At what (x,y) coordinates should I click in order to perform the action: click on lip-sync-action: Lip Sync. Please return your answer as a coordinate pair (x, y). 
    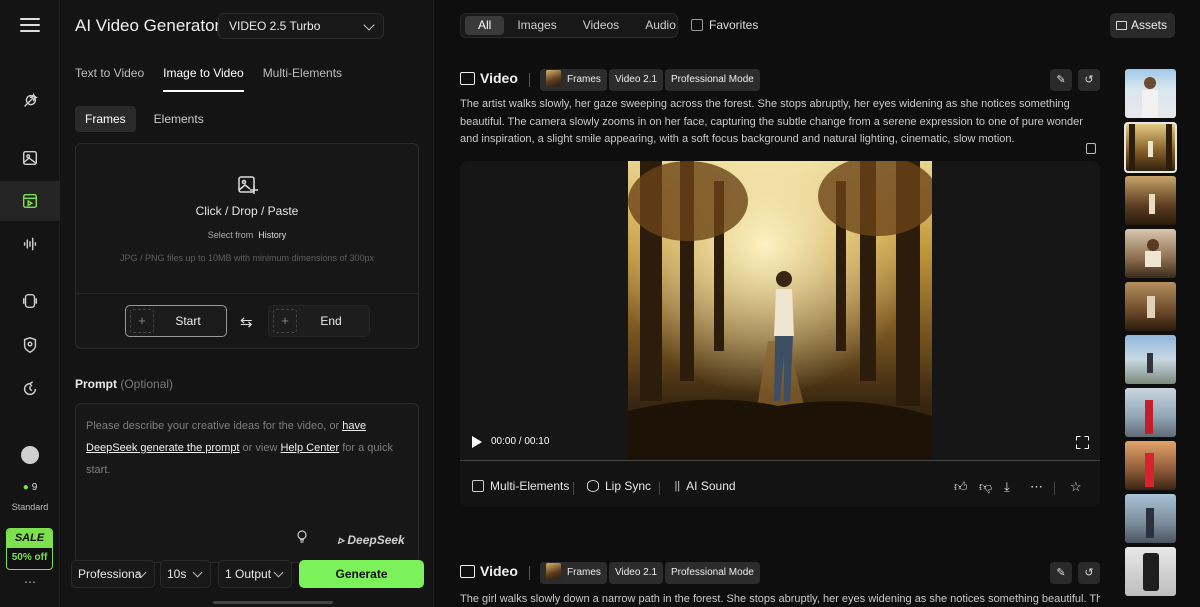
    Looking at the image, I should click on (619, 486).